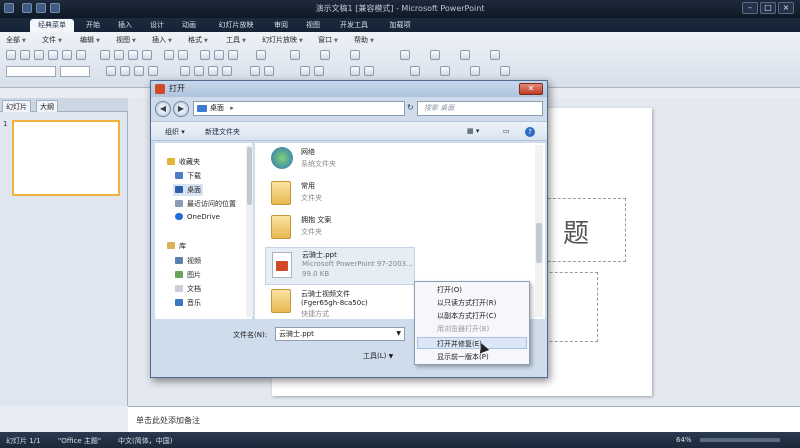 Image resolution: width=800 pixels, height=448 pixels. I want to click on tab-design: 设计, so click(157, 25).